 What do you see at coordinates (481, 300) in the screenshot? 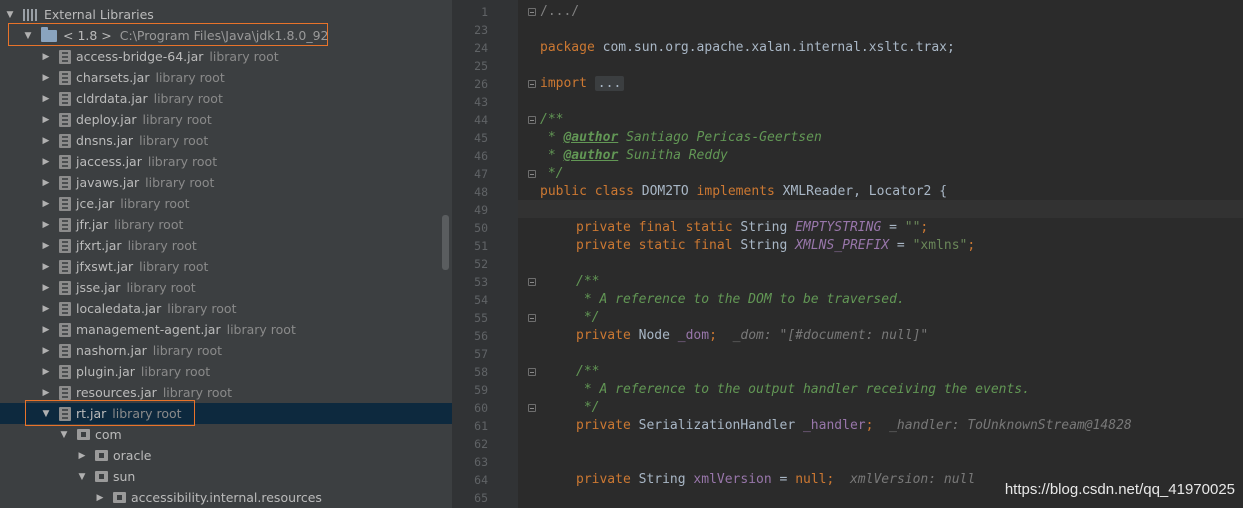
I see `line-number: 54` at bounding box center [481, 300].